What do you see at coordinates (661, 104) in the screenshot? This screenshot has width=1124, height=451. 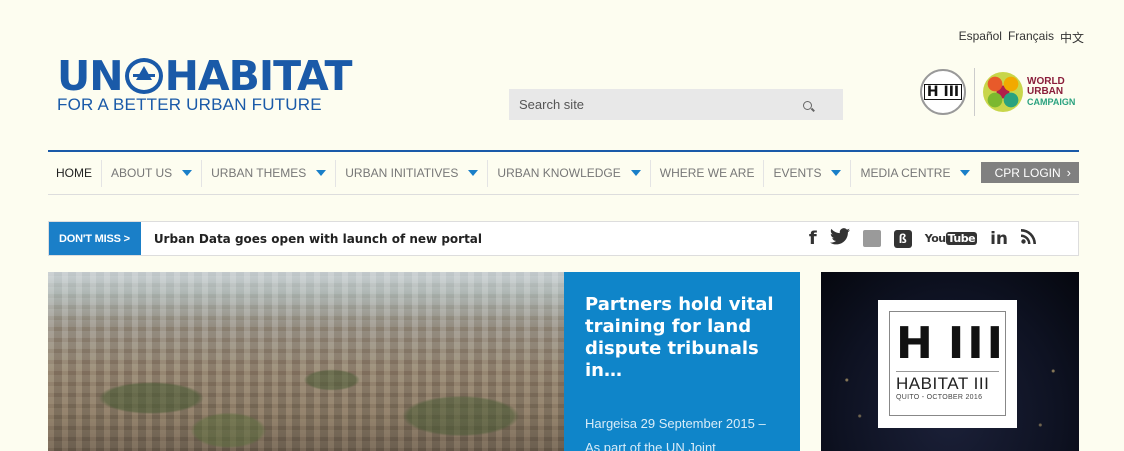 I see `search-input` at bounding box center [661, 104].